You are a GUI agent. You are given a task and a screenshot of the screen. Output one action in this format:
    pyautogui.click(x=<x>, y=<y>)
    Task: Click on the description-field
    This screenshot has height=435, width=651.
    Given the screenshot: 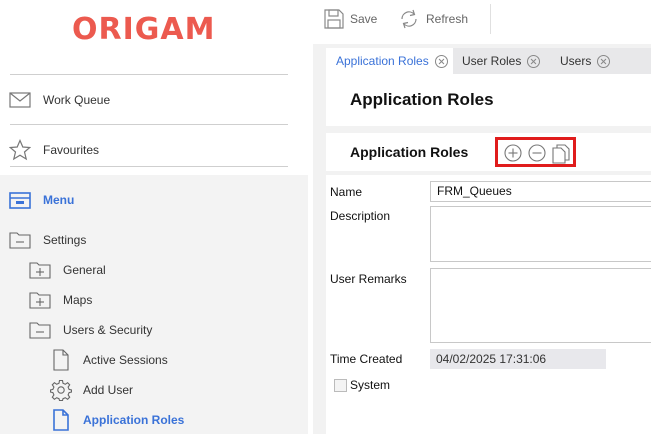 What is the action you would take?
    pyautogui.click(x=540, y=234)
    